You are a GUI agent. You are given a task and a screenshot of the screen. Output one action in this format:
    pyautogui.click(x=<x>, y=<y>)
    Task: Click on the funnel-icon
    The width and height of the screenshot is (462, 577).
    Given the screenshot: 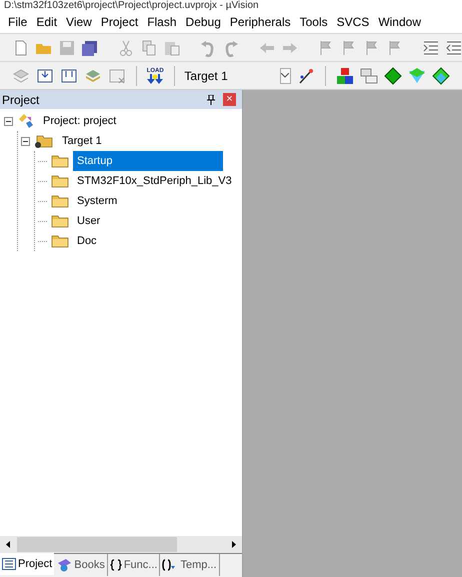 What is the action you would take?
    pyautogui.click(x=417, y=75)
    